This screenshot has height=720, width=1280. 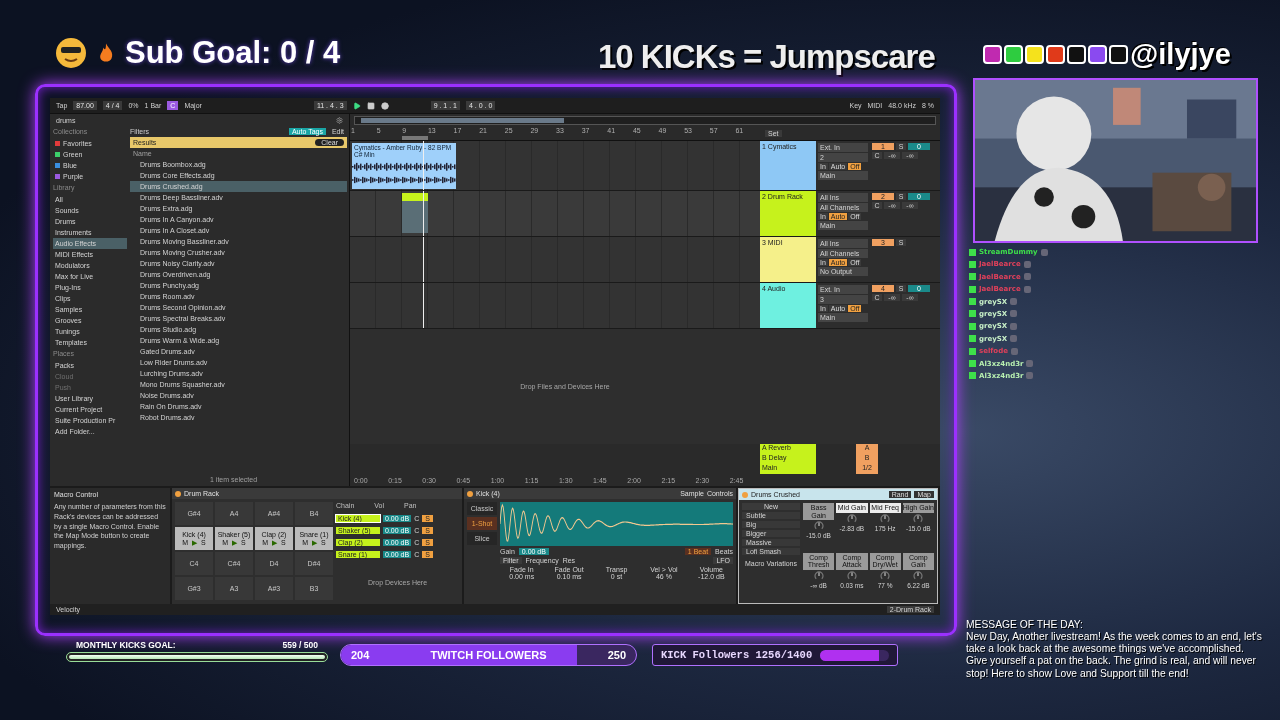 I want to click on message-text: New Day, Another livestream! As the week comes to an end, let's take a look back at the awesome things we've accomplished. Give yourself a pat on the back. The grind is real, and will never stop! Here to show Love and Support till the end!, so click(x=1114, y=655).